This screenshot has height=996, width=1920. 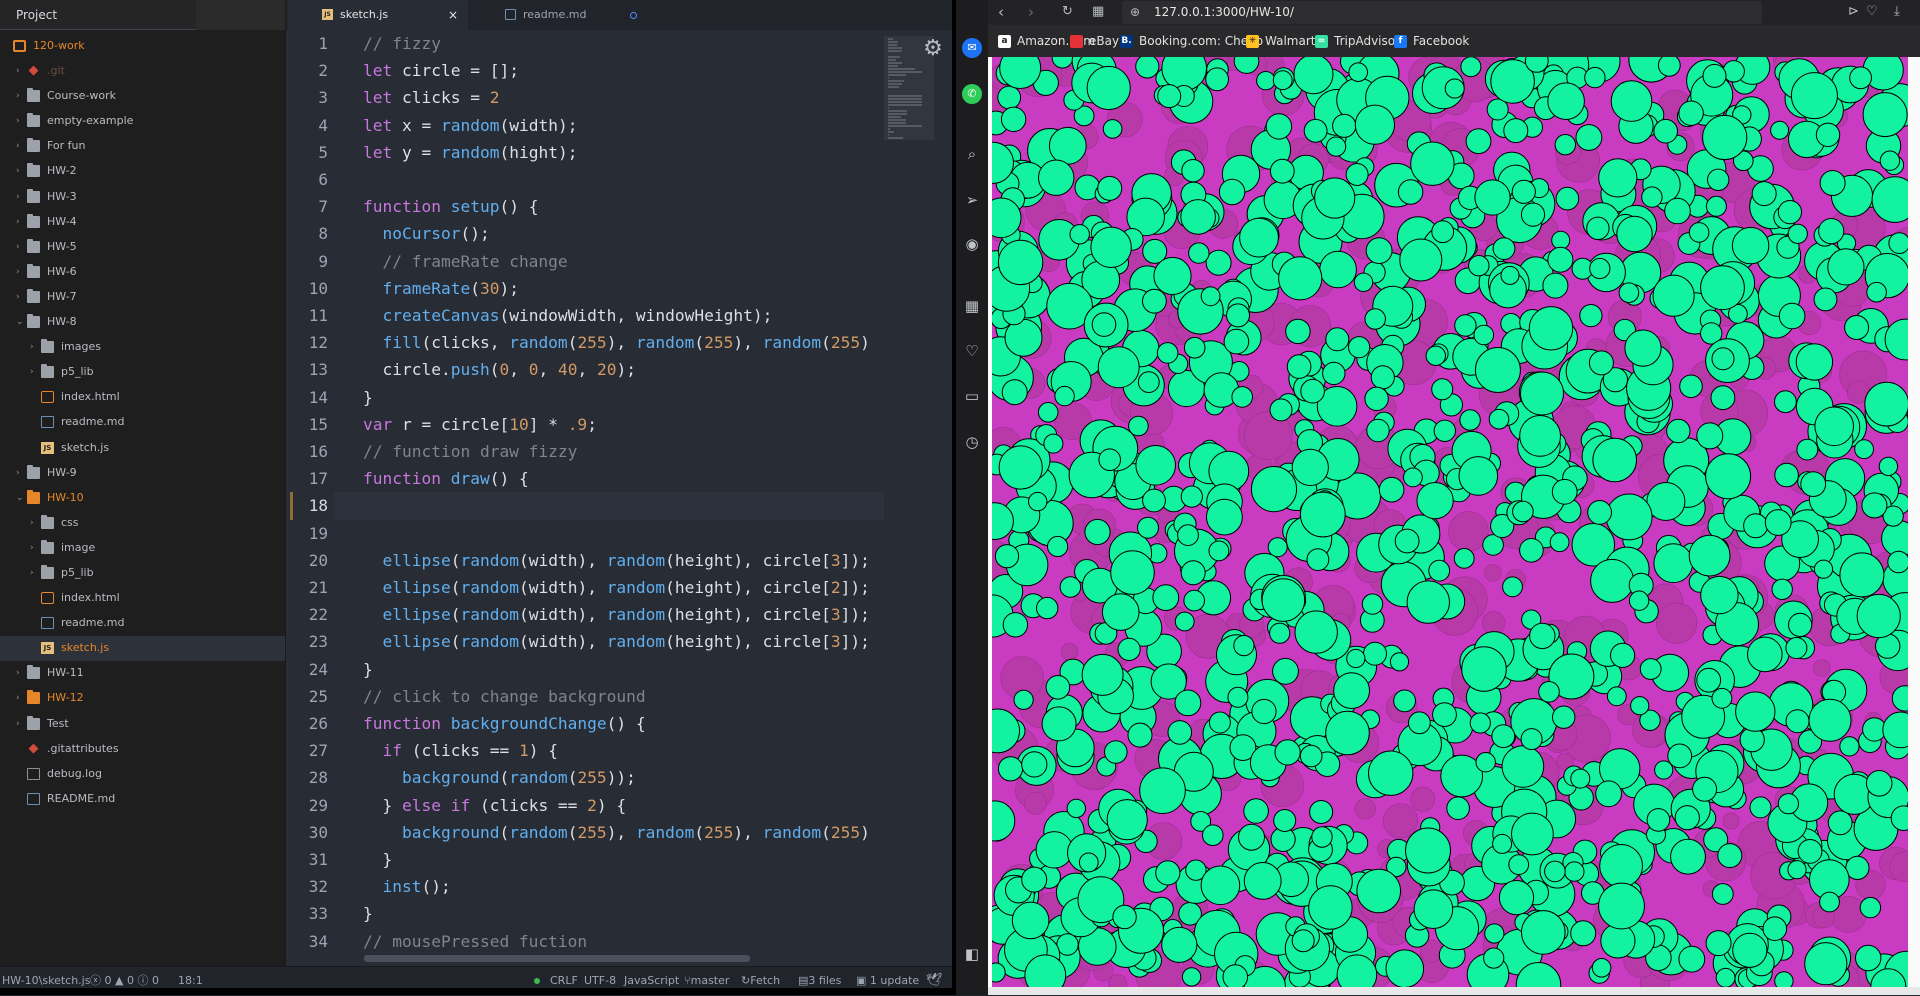 I want to click on tree-item: › ◆ .git, so click(x=142, y=71).